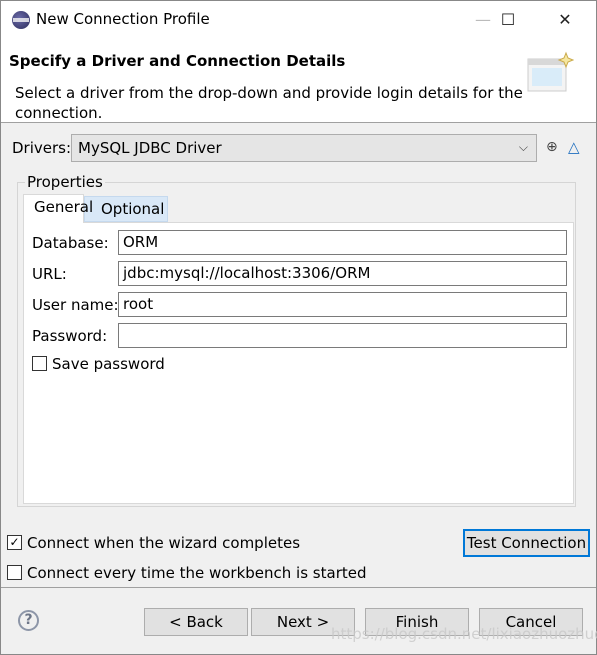  Describe the element at coordinates (49, 274) in the screenshot. I see `url-label: URL:` at that location.